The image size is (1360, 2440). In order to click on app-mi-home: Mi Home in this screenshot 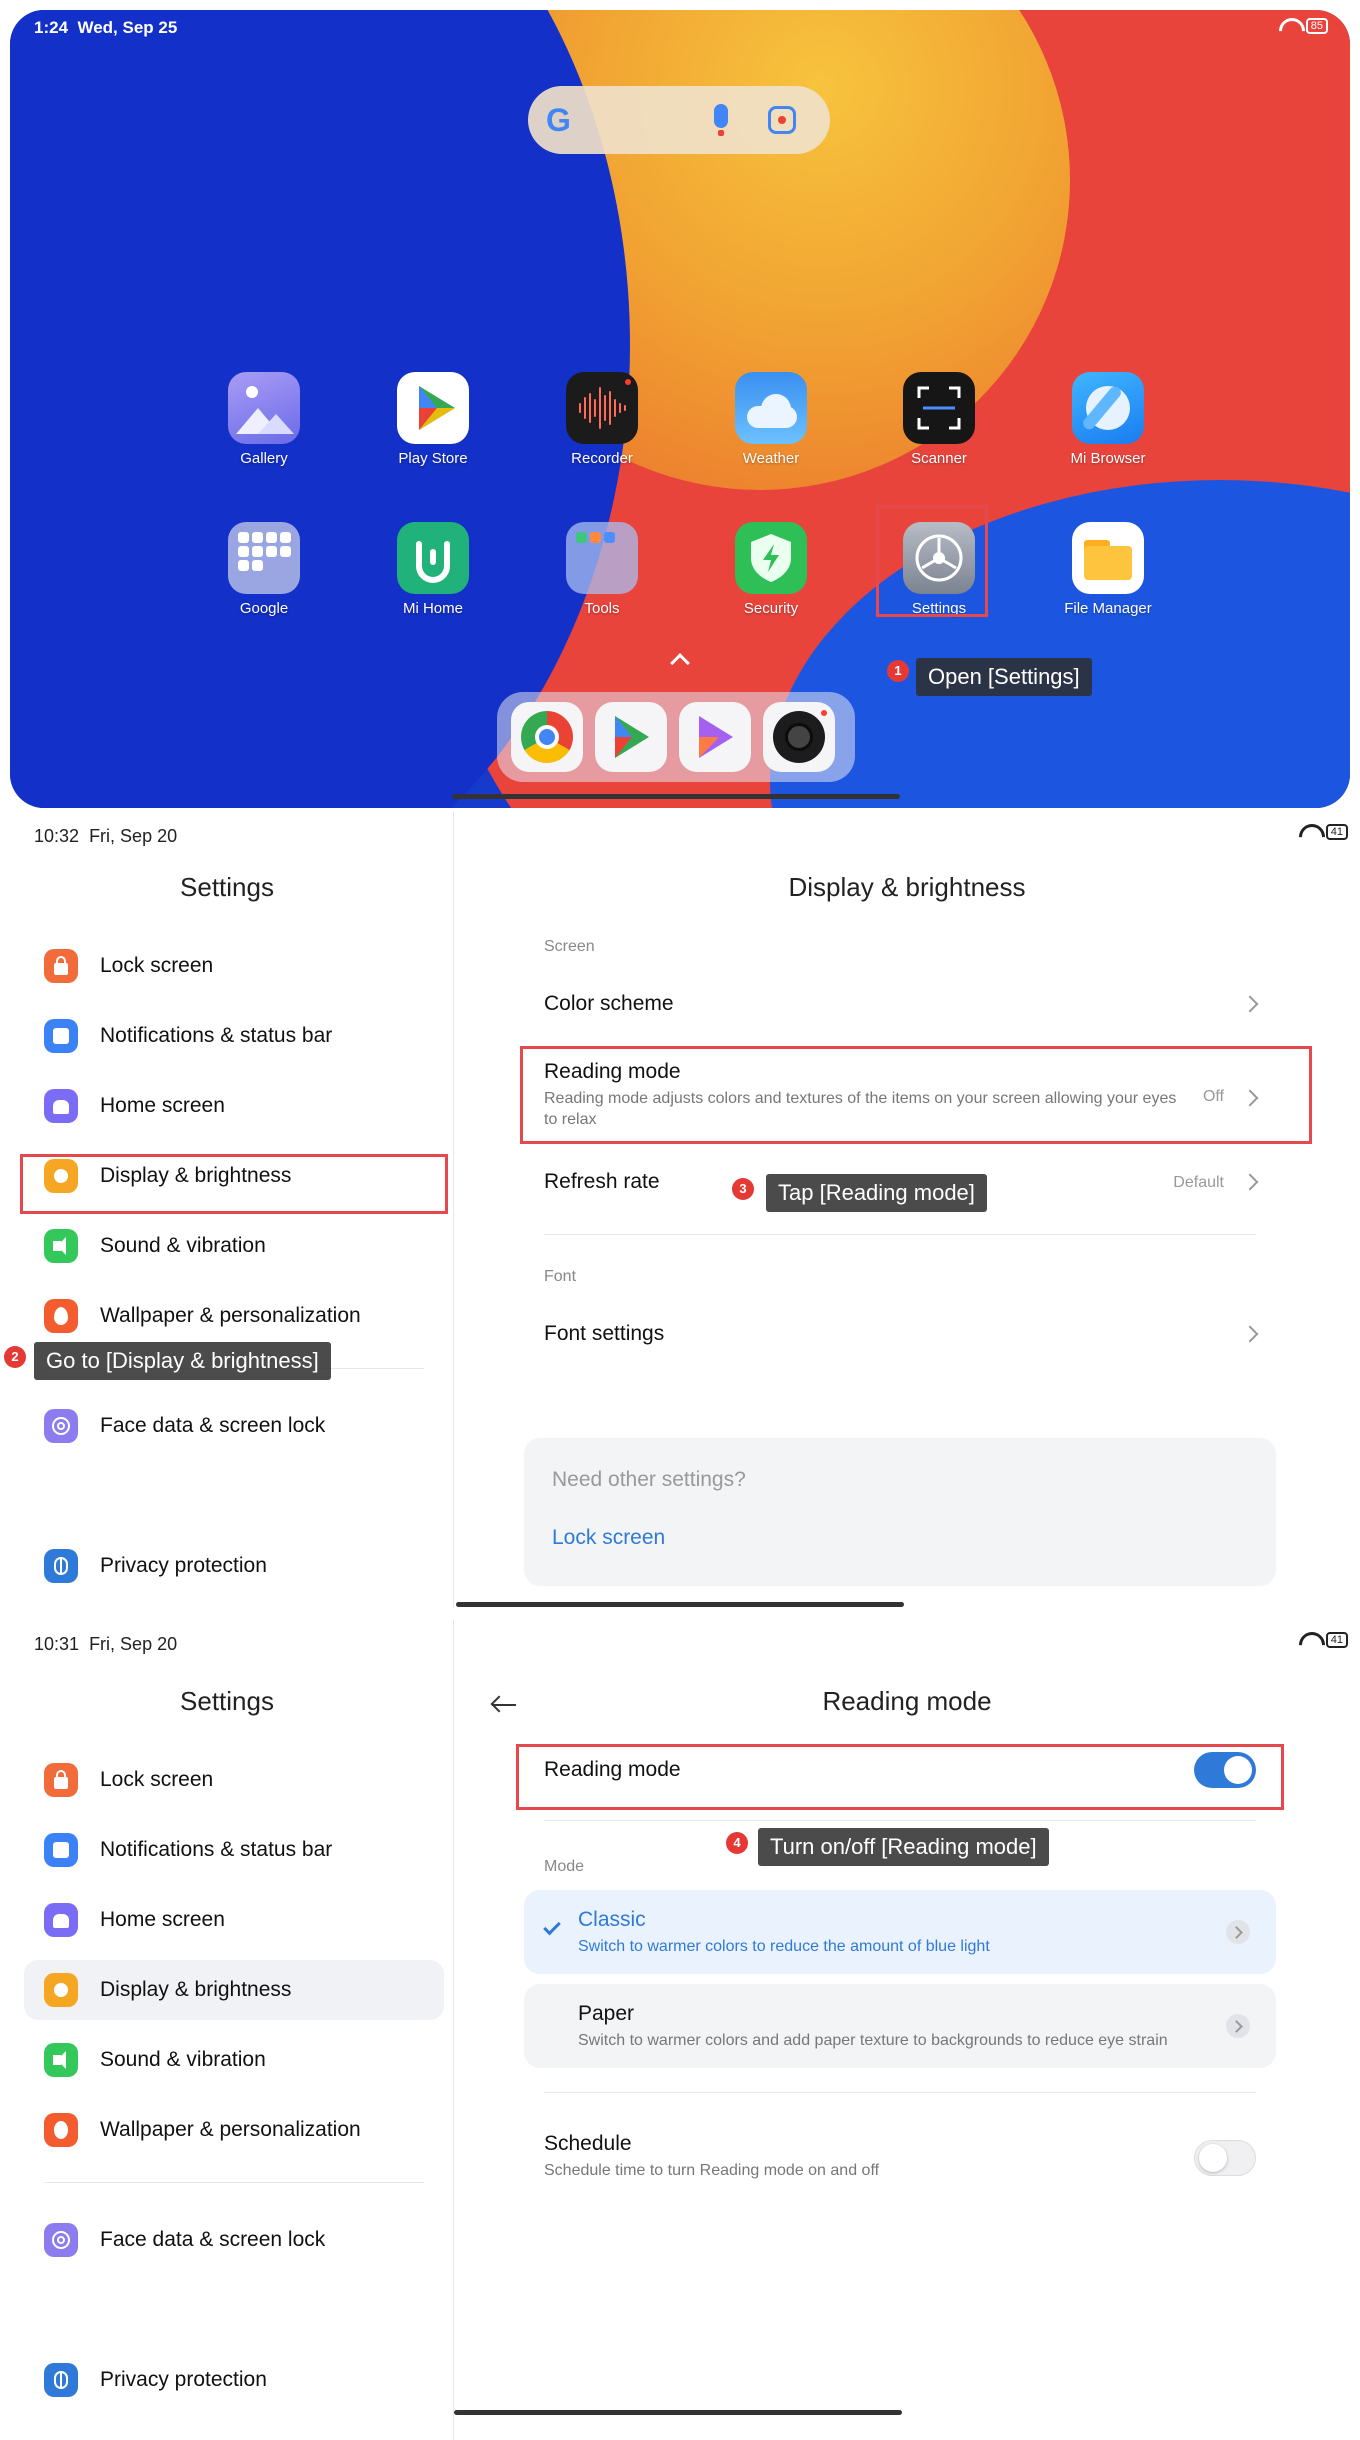, I will do `click(433, 569)`.